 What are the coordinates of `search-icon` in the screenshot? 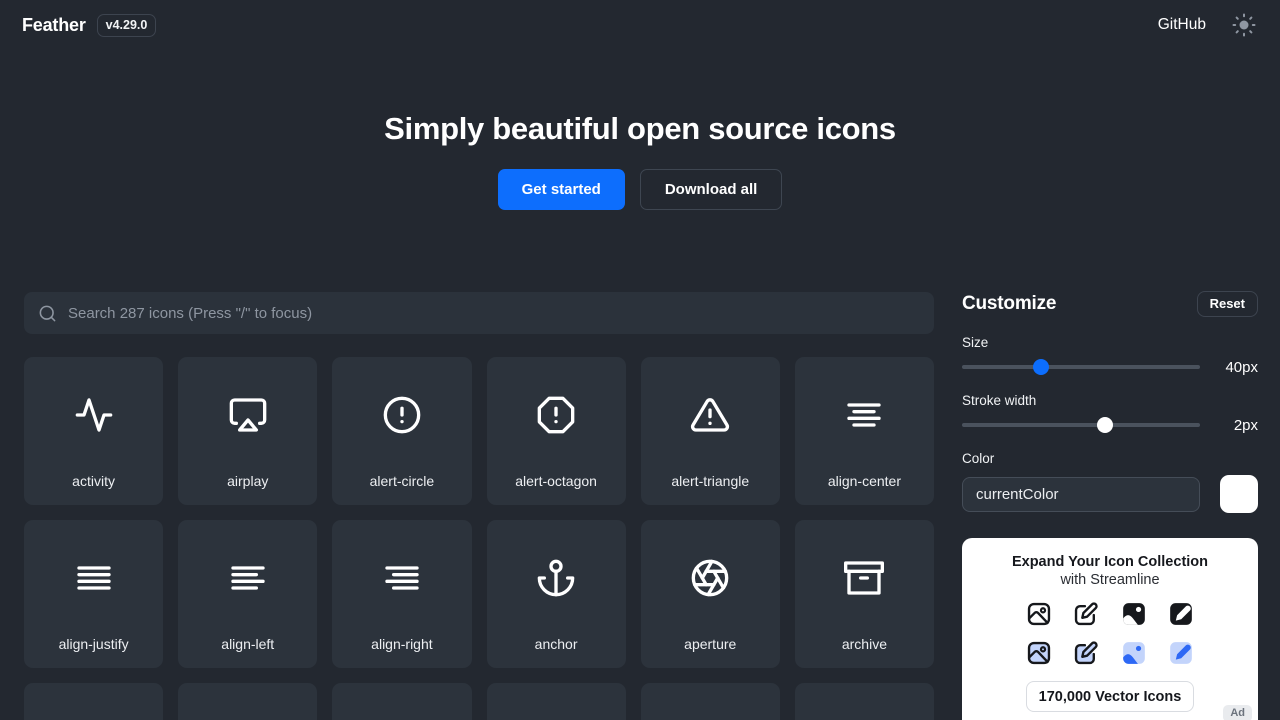 It's located at (47, 313).